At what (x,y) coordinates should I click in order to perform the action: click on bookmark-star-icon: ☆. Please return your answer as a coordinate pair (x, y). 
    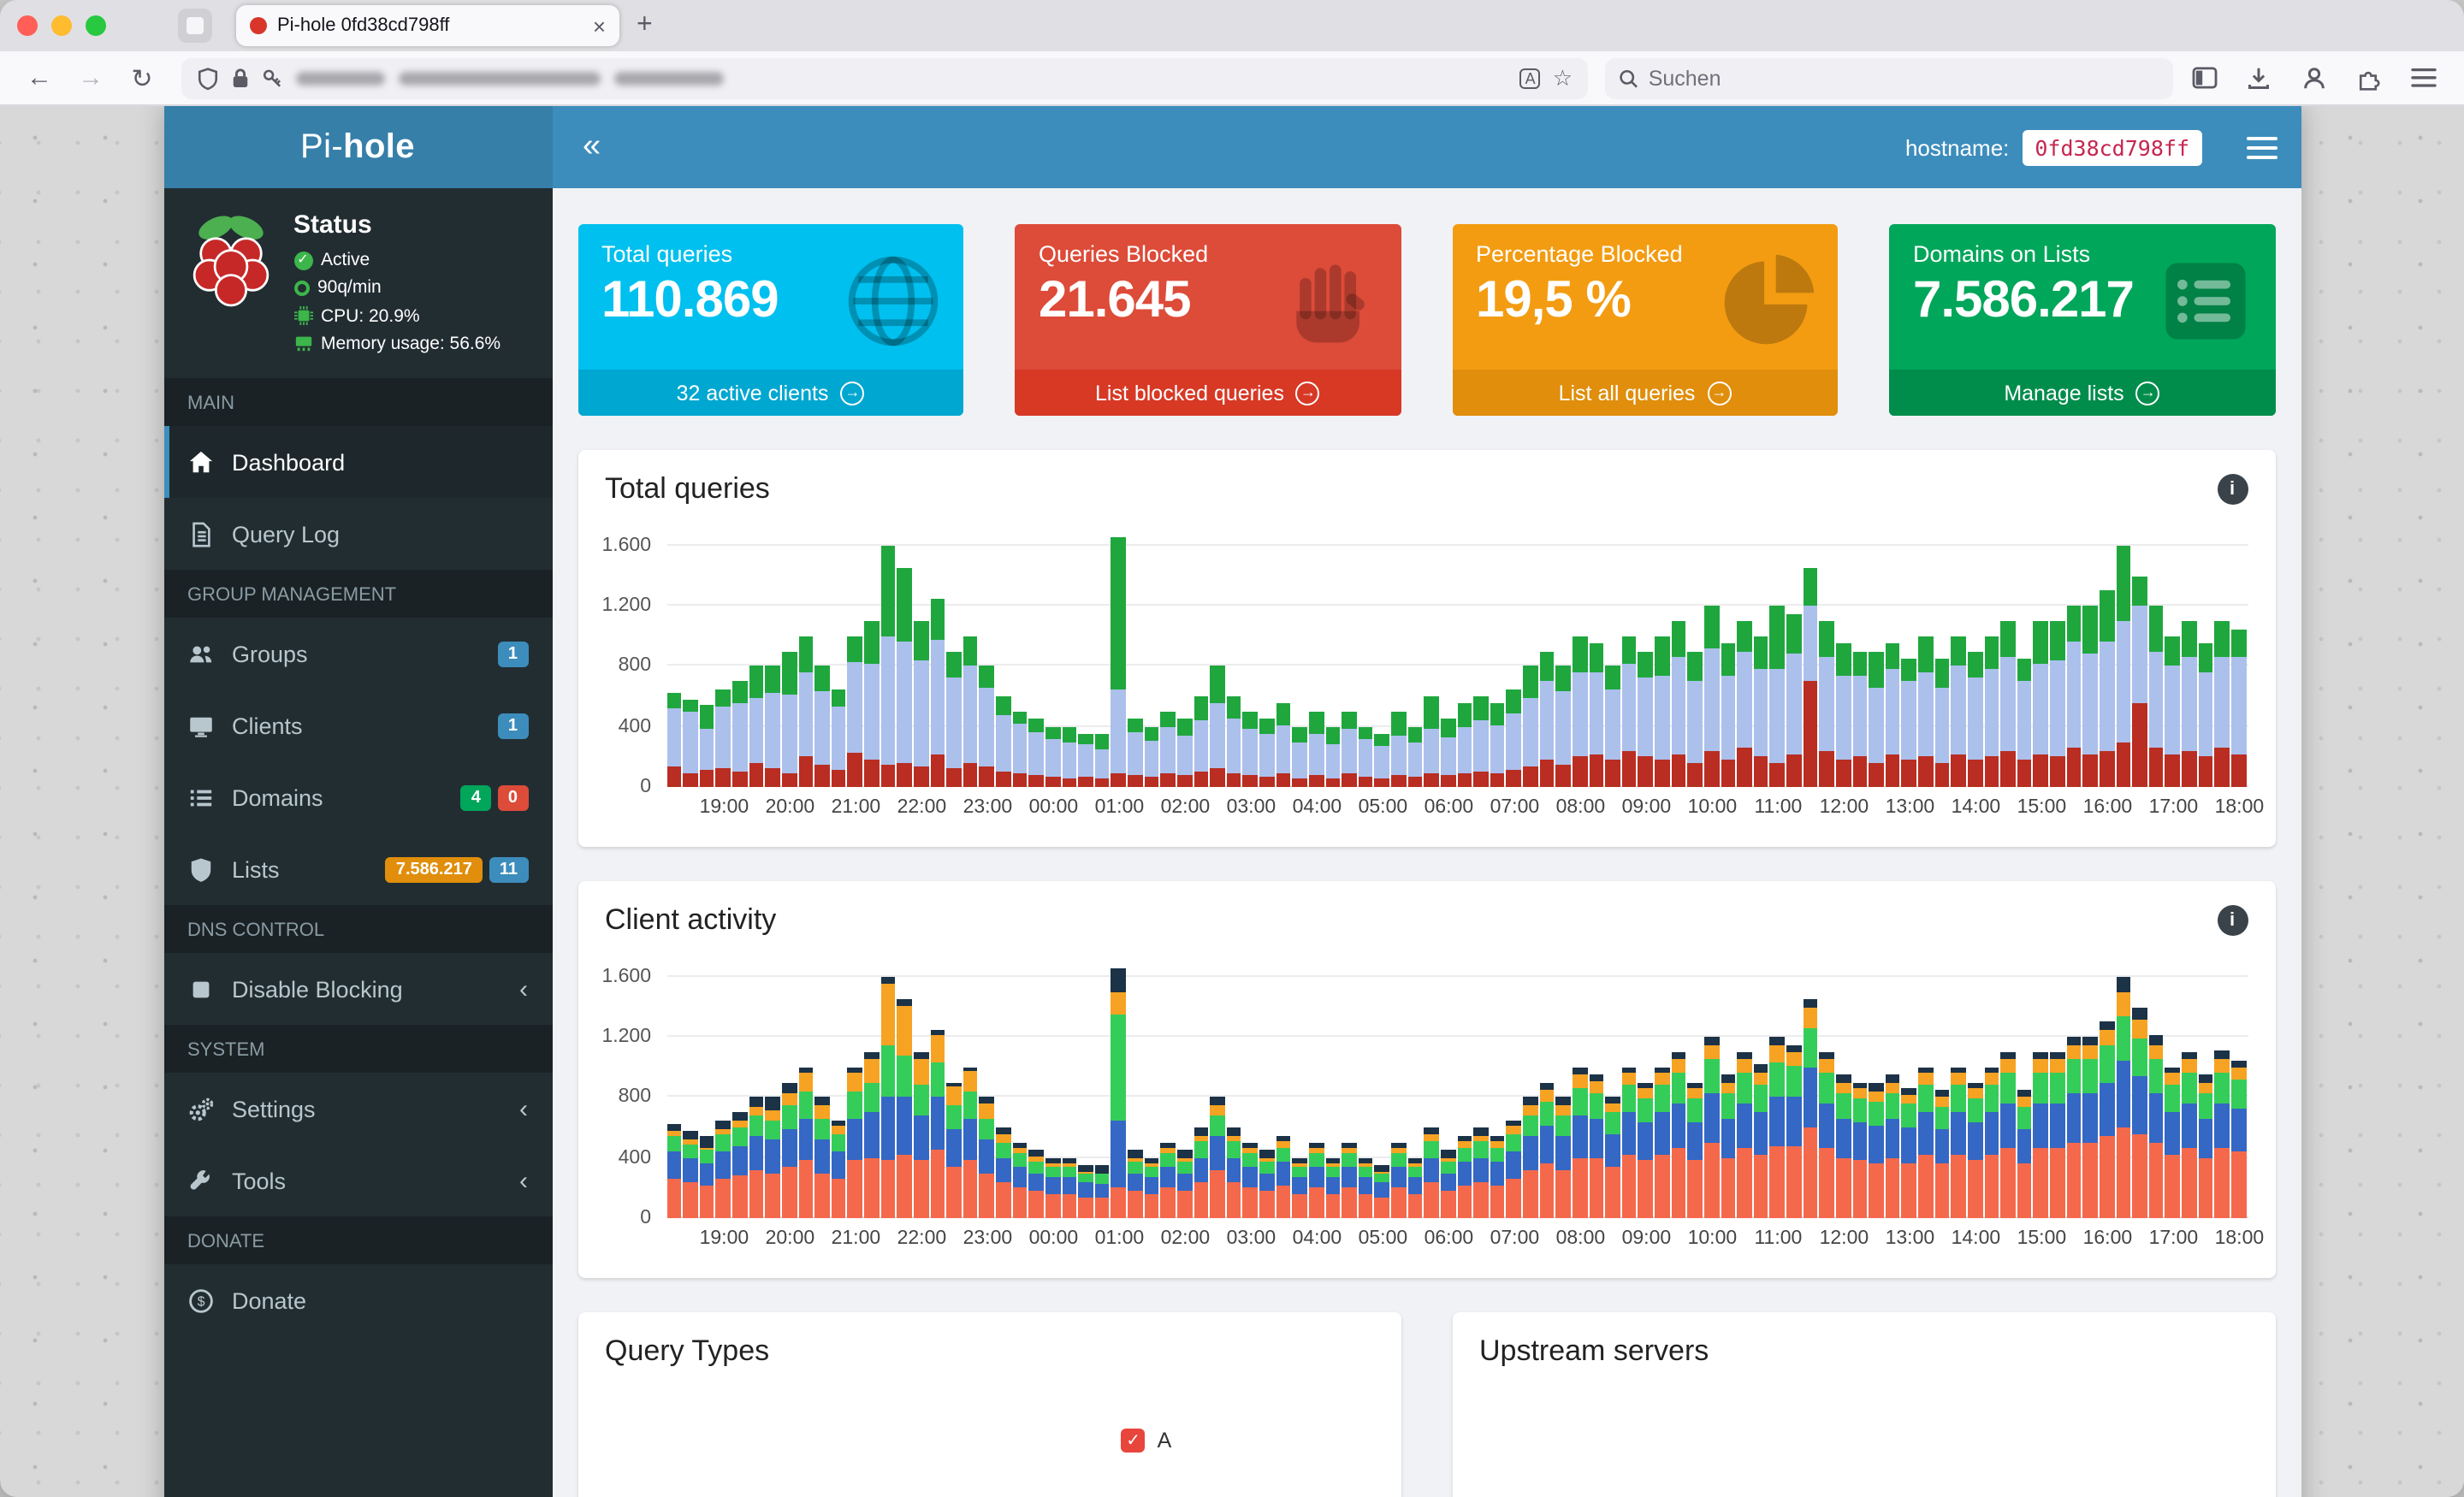
    Looking at the image, I should click on (1563, 78).